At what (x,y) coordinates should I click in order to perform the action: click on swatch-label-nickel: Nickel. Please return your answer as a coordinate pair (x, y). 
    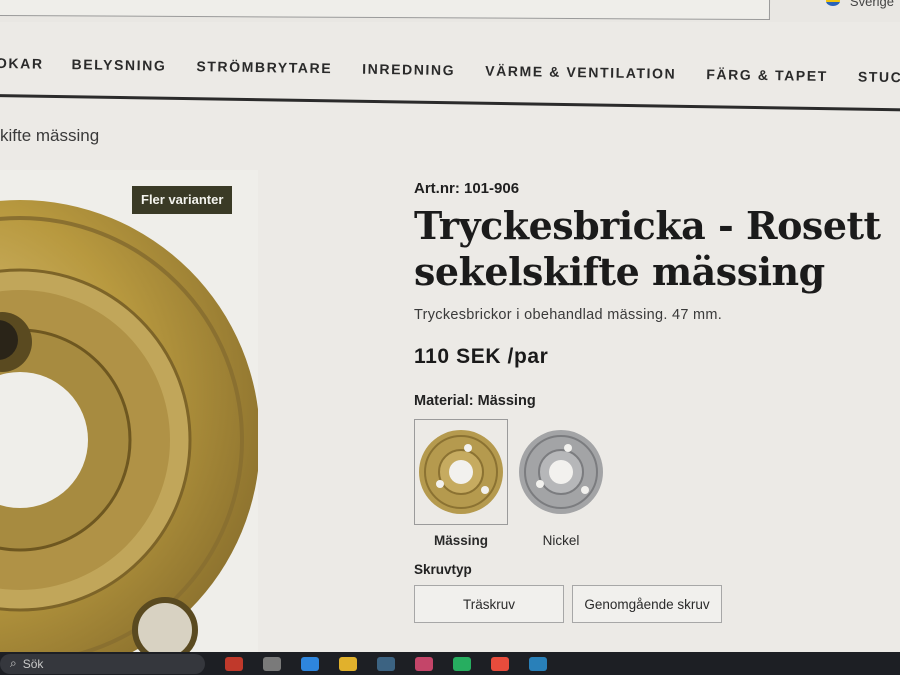
    Looking at the image, I should click on (561, 540).